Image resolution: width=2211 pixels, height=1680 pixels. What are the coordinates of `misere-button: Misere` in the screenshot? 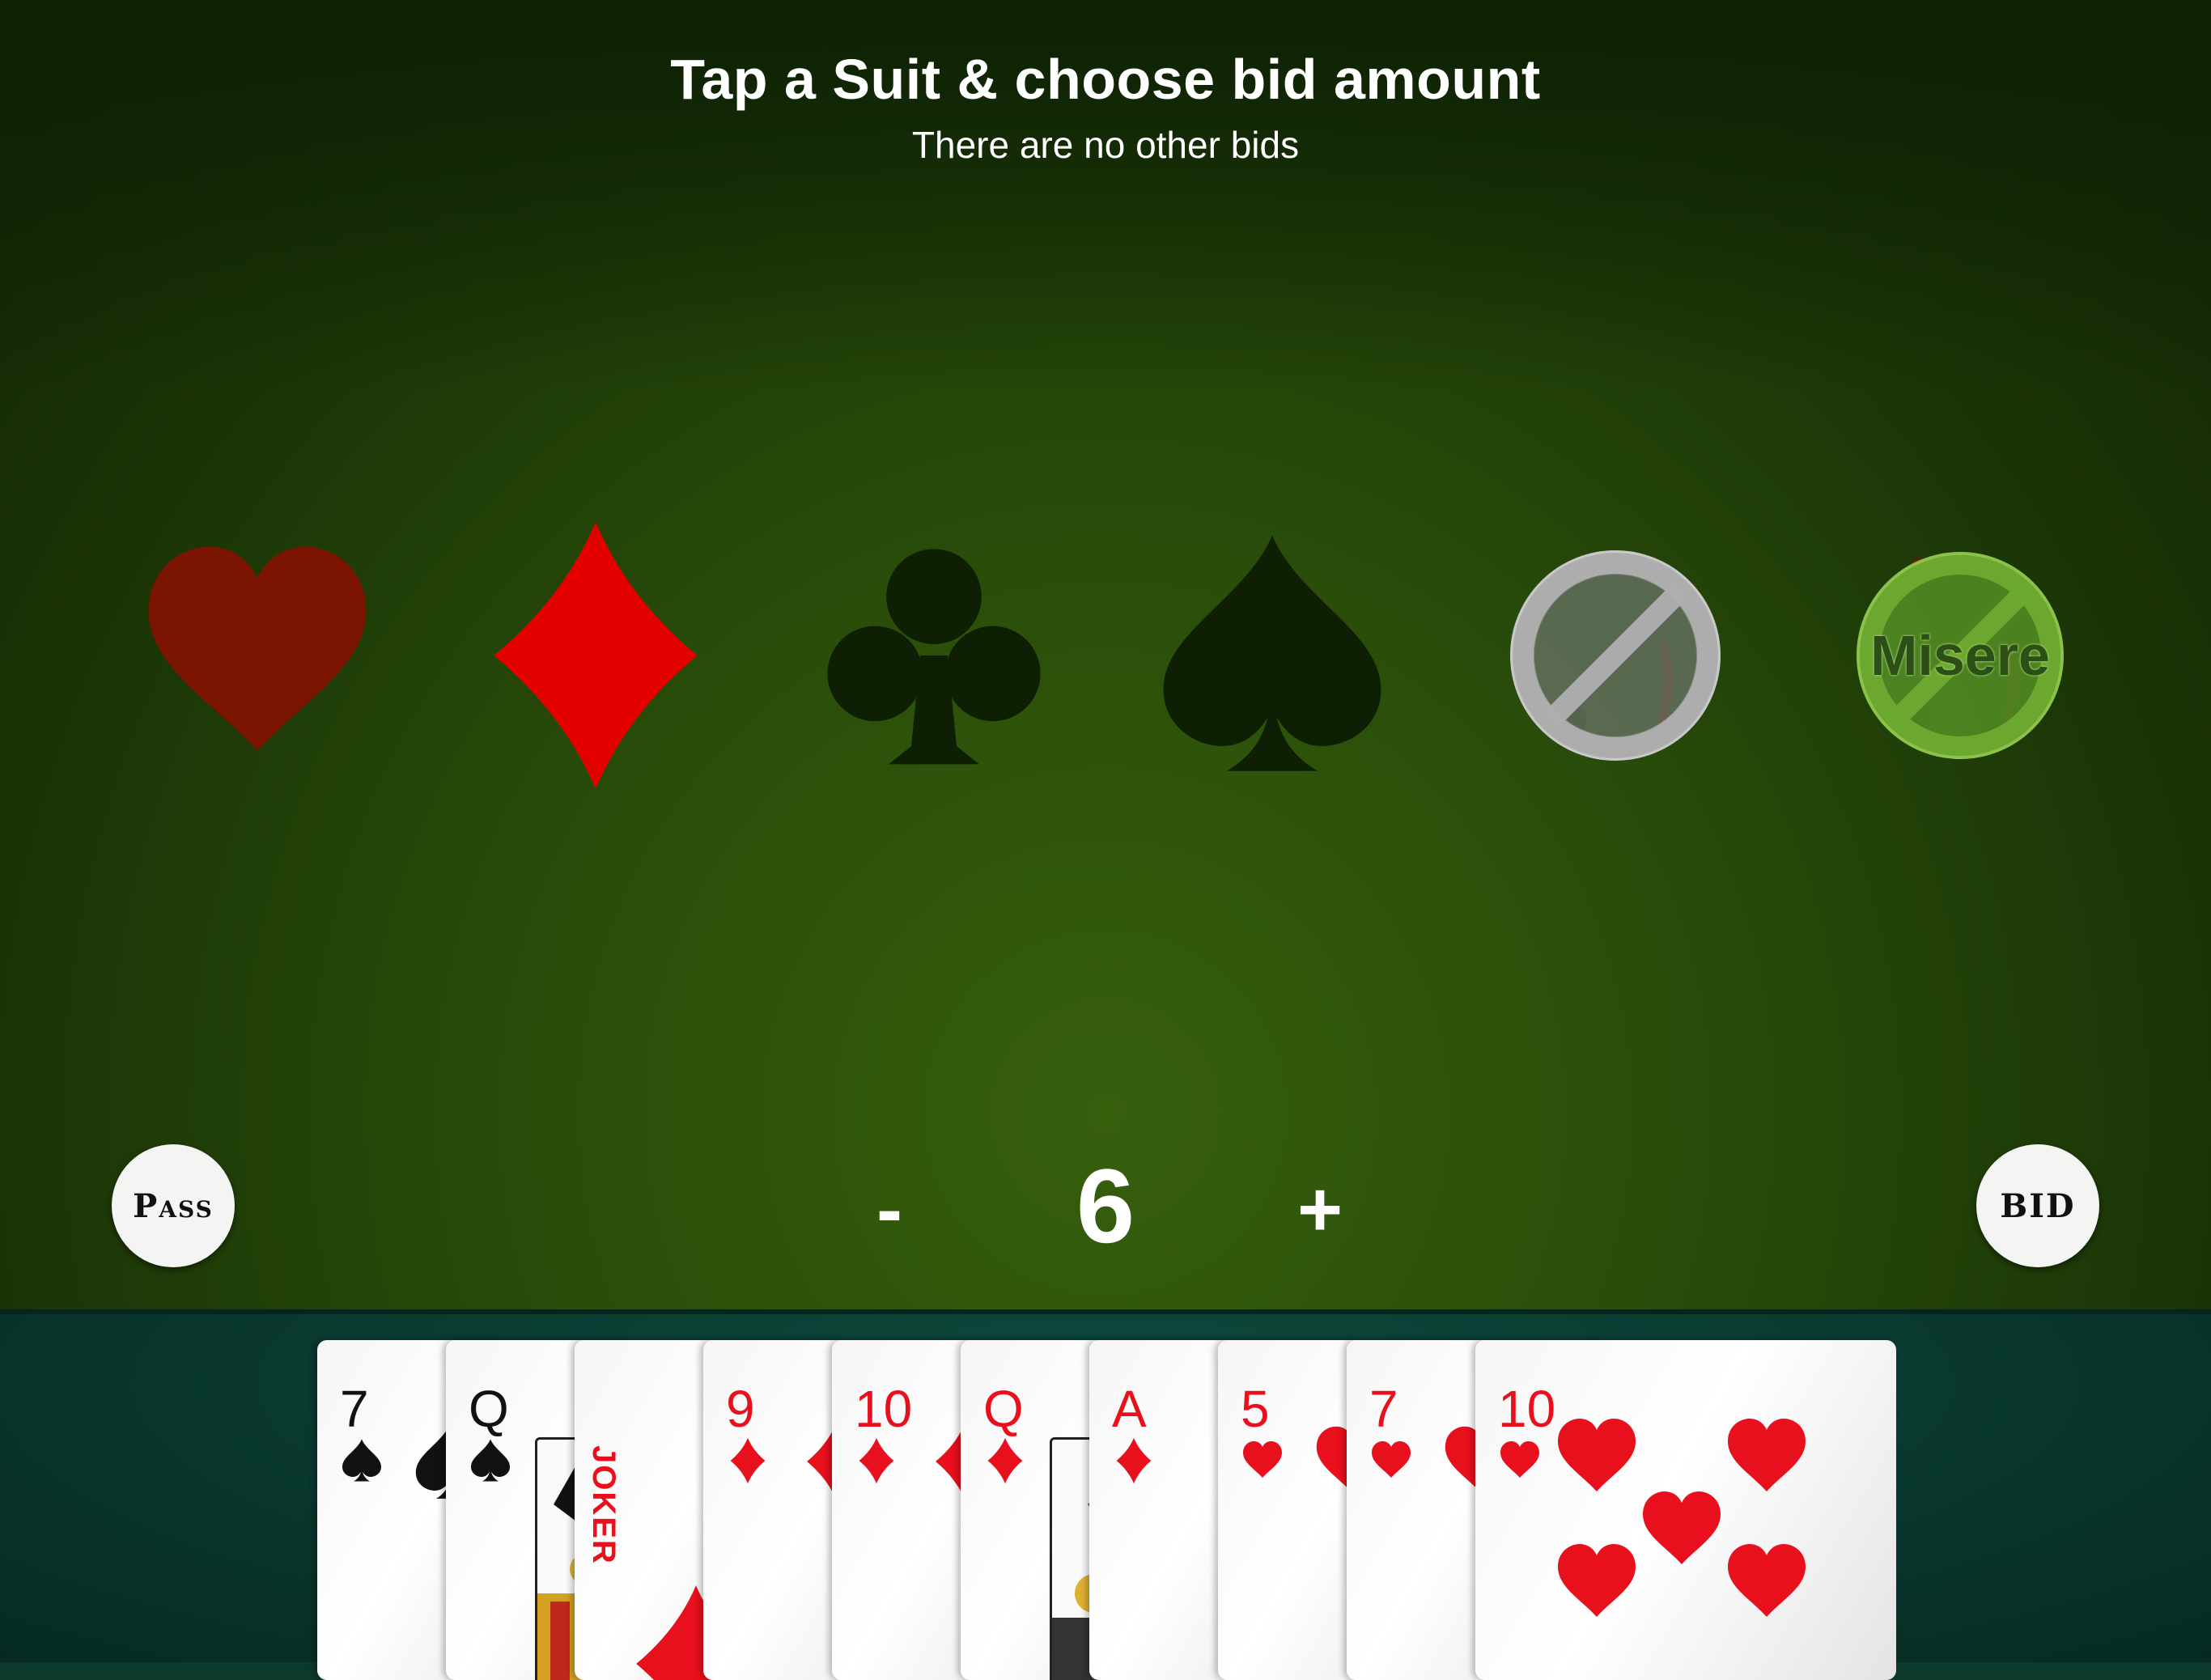 It's located at (1960, 656).